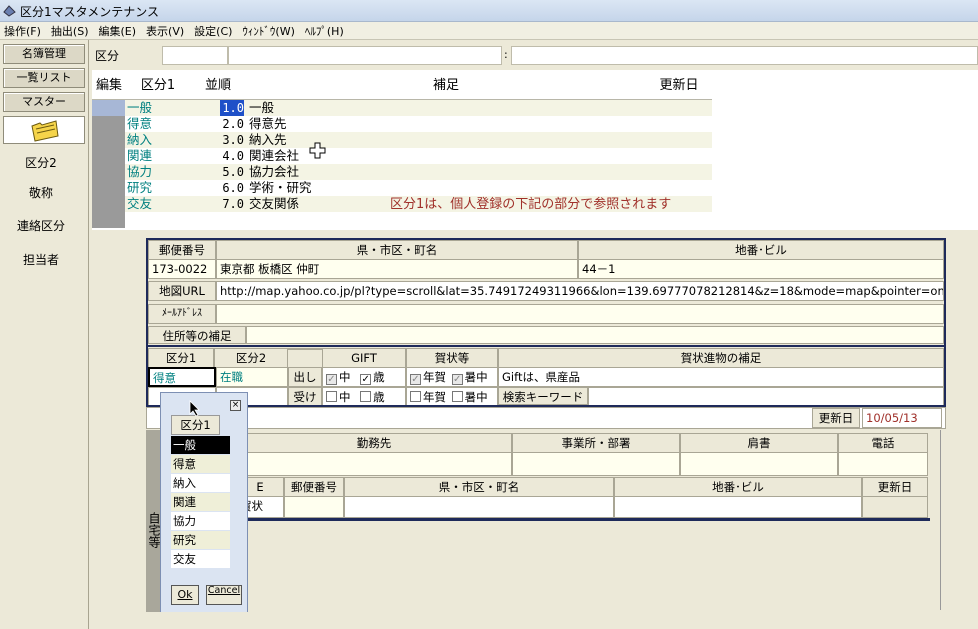 The height and width of the screenshot is (629, 978). What do you see at coordinates (331, 396) in the screenshot?
I see `gift-in-mid-checkbox` at bounding box center [331, 396].